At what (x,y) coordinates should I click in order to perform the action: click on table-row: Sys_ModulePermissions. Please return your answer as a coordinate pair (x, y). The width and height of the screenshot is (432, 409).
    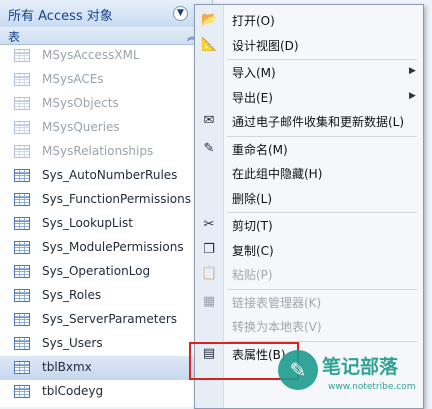
    Looking at the image, I should click on (106, 248).